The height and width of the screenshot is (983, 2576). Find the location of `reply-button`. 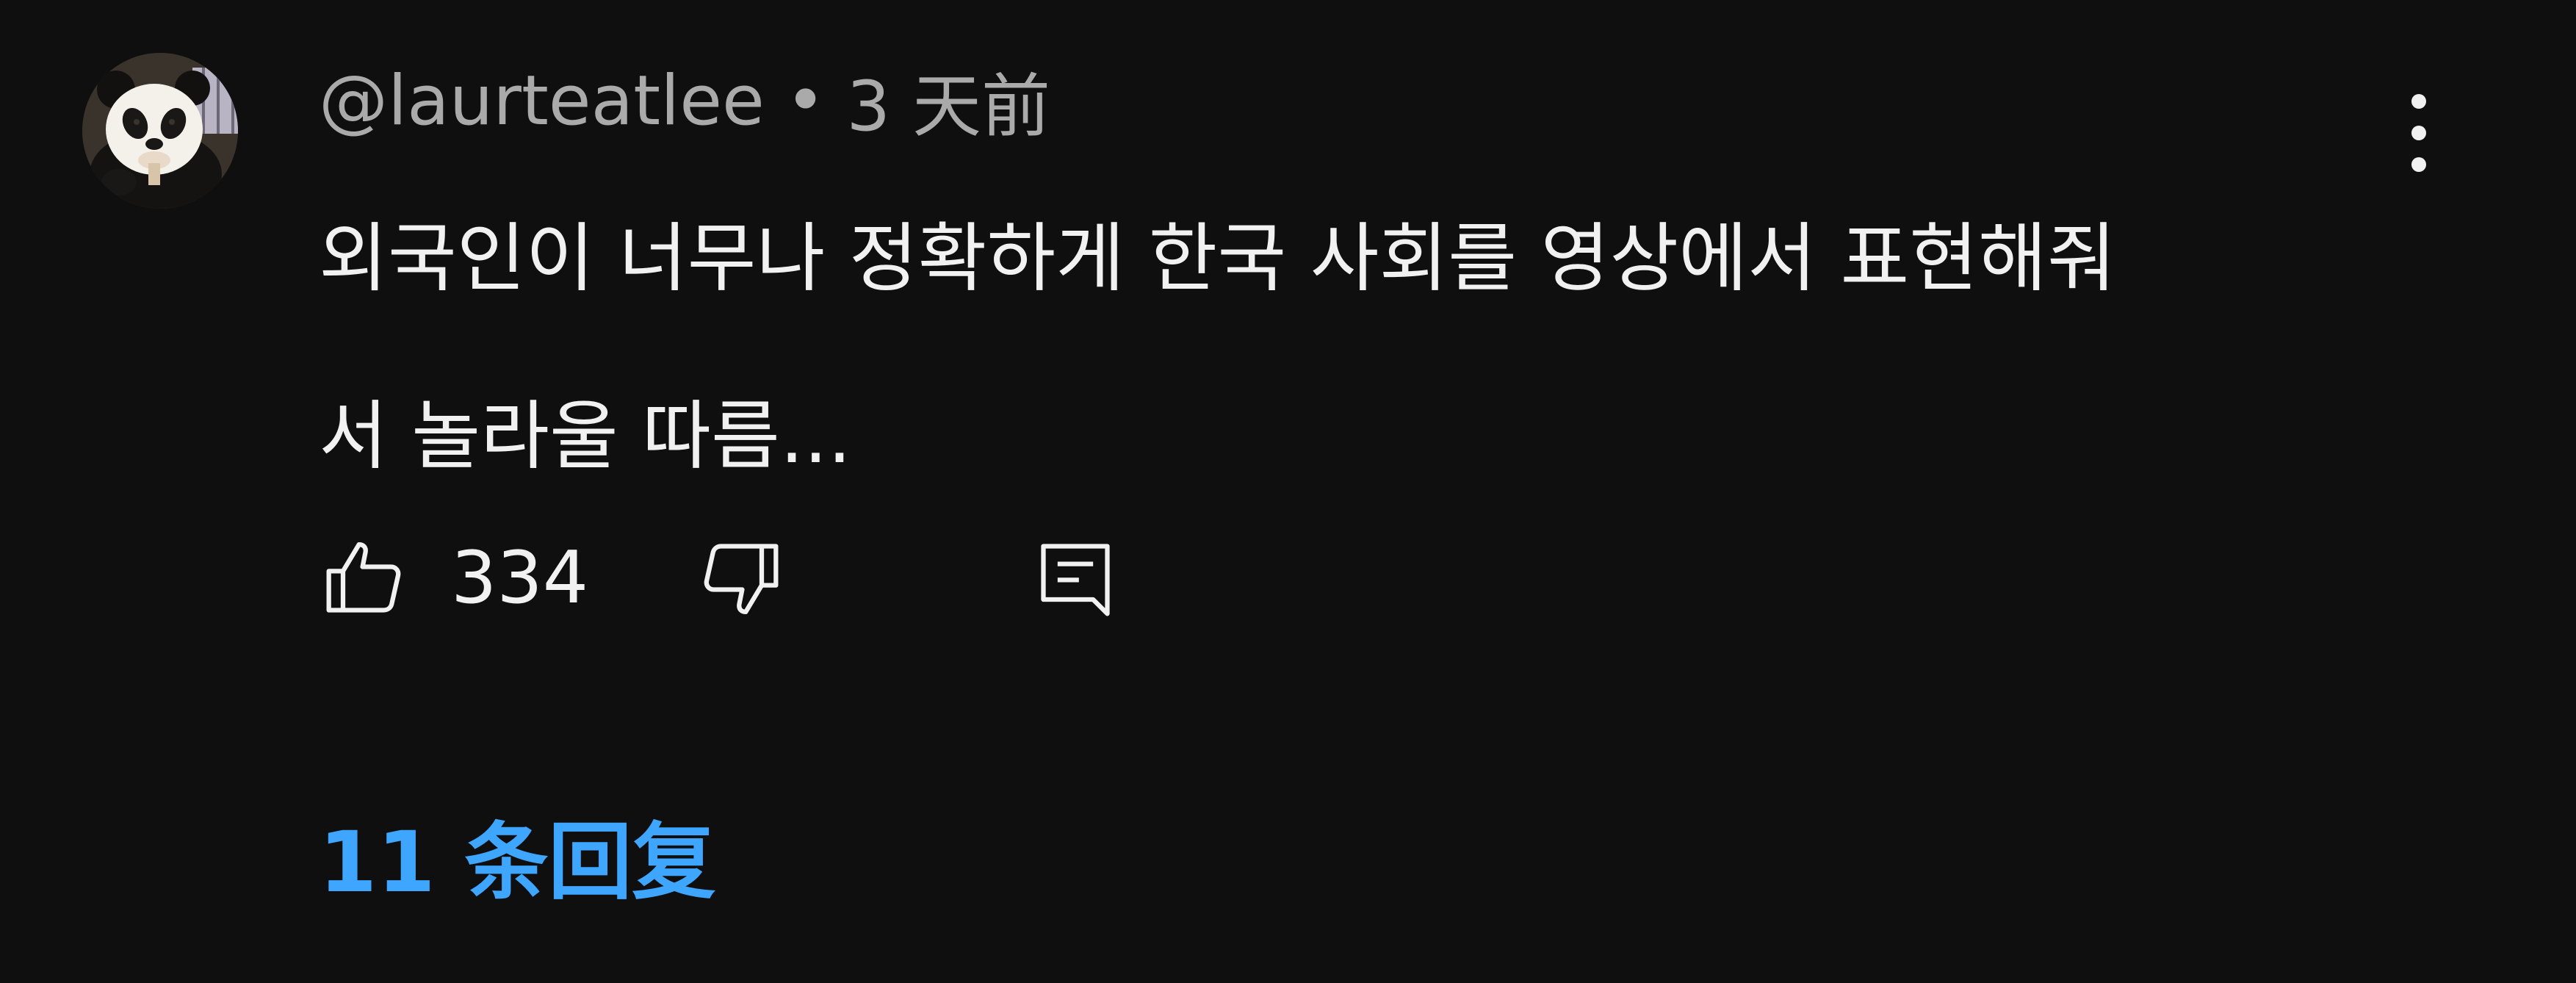

reply-button is located at coordinates (1075, 578).